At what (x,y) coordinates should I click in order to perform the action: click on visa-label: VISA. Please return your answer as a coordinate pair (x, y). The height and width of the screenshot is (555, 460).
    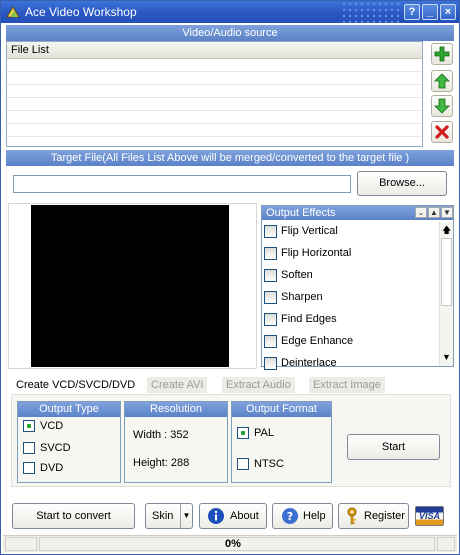
    Looking at the image, I should click on (430, 516).